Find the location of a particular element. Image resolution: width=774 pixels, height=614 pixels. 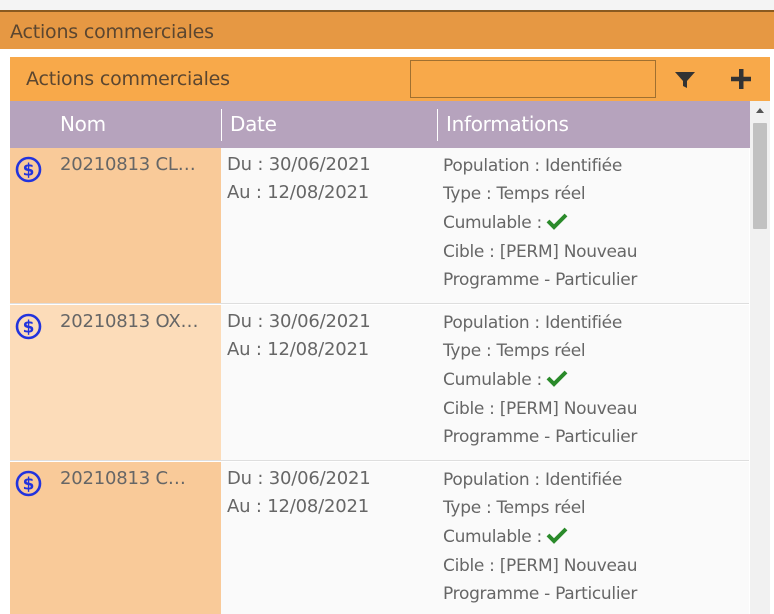

window-title: Actions commerciales is located at coordinates (112, 32).